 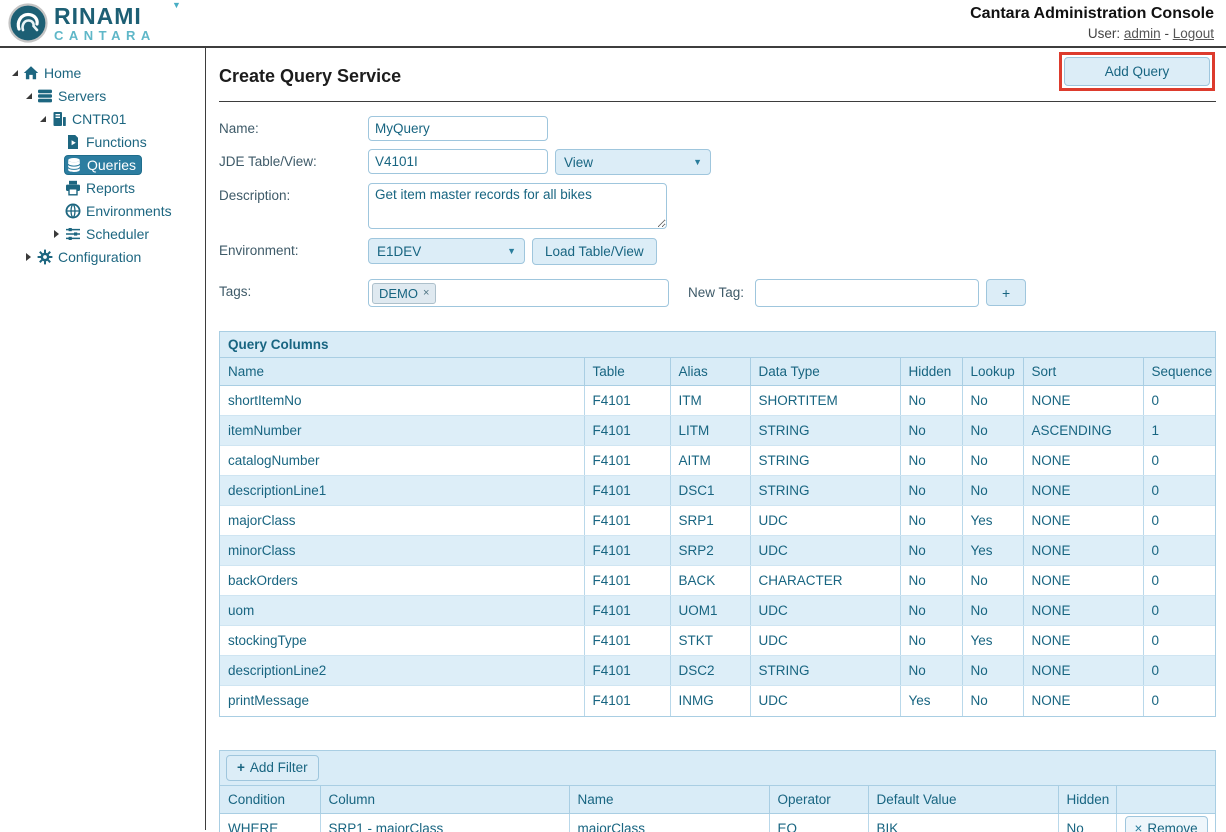 What do you see at coordinates (594, 251) in the screenshot?
I see `load-table-view-button: Load Table/View` at bounding box center [594, 251].